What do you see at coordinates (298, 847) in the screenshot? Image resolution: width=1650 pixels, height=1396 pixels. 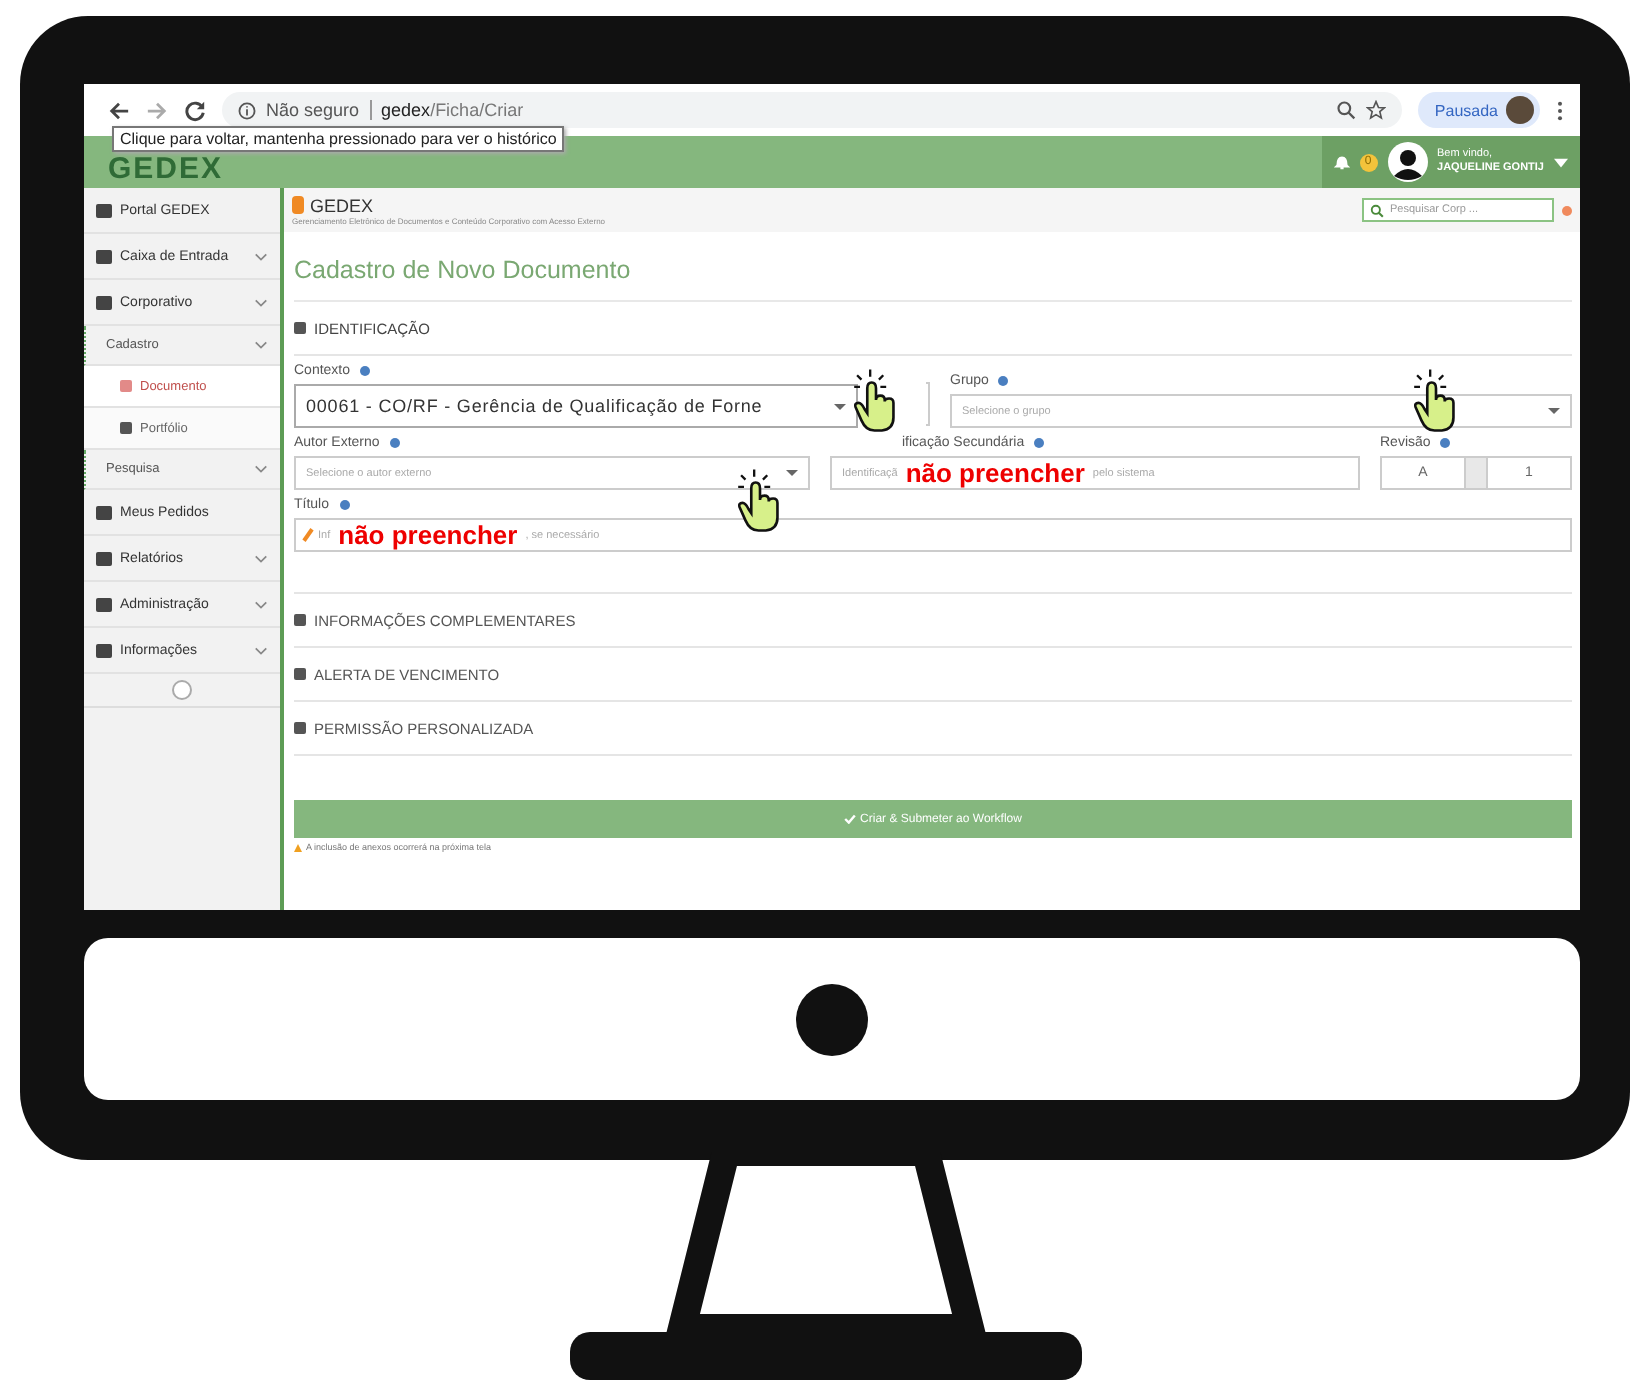 I see `warning-icon` at bounding box center [298, 847].